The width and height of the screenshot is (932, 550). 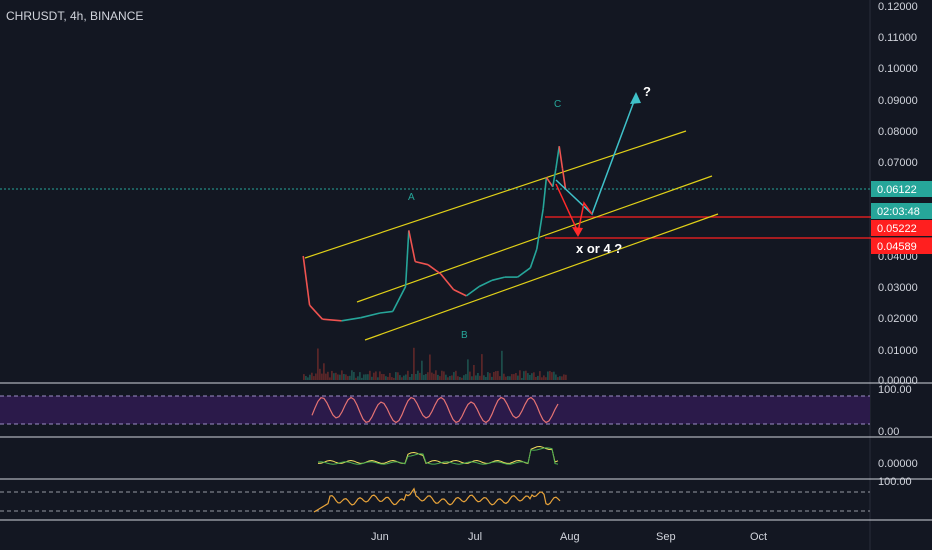 I want to click on rsi-band, so click(x=435, y=410).